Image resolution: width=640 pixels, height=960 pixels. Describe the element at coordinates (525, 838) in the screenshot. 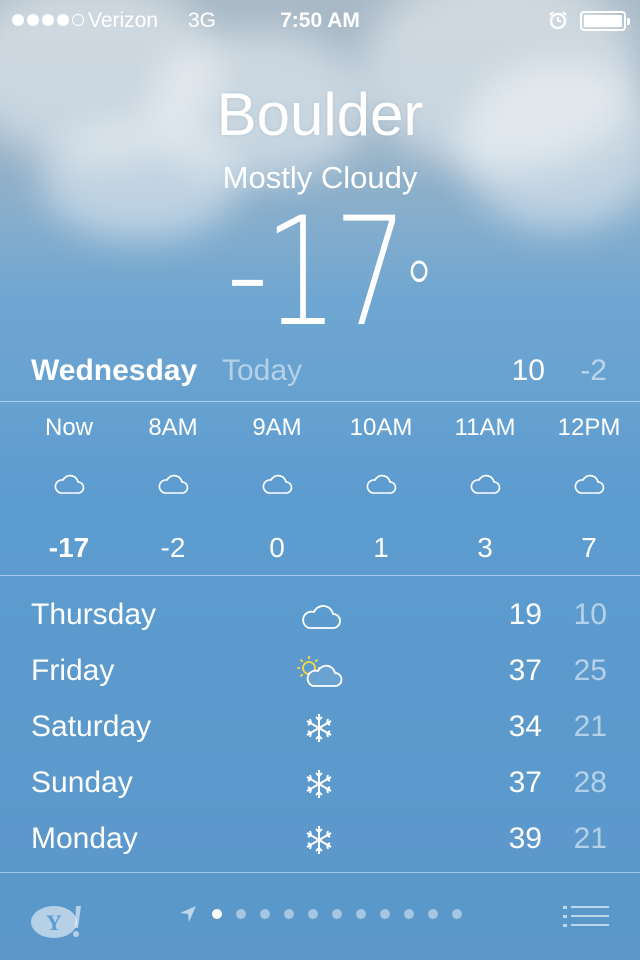

I see `forecast-high: 39` at that location.